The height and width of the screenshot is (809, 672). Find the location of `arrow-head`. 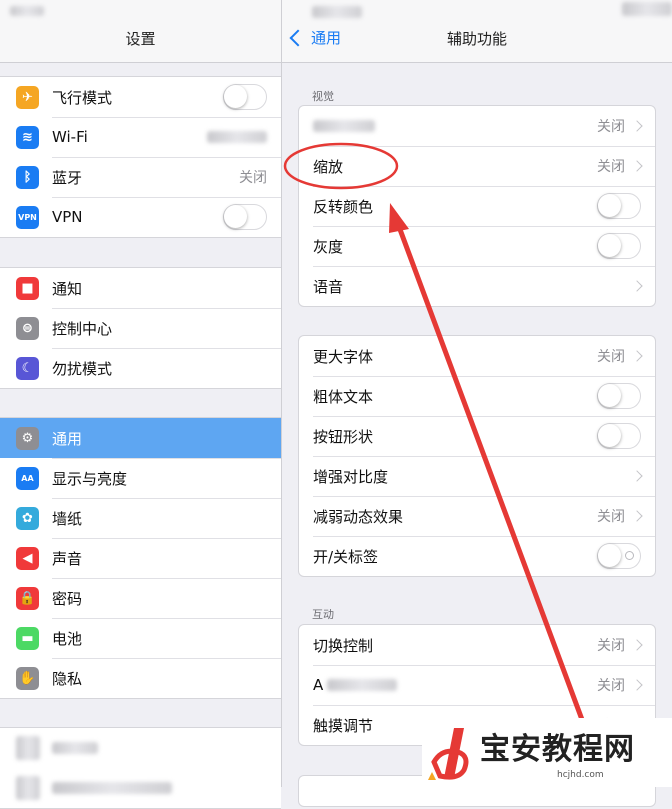

arrow-head is located at coordinates (399, 218).